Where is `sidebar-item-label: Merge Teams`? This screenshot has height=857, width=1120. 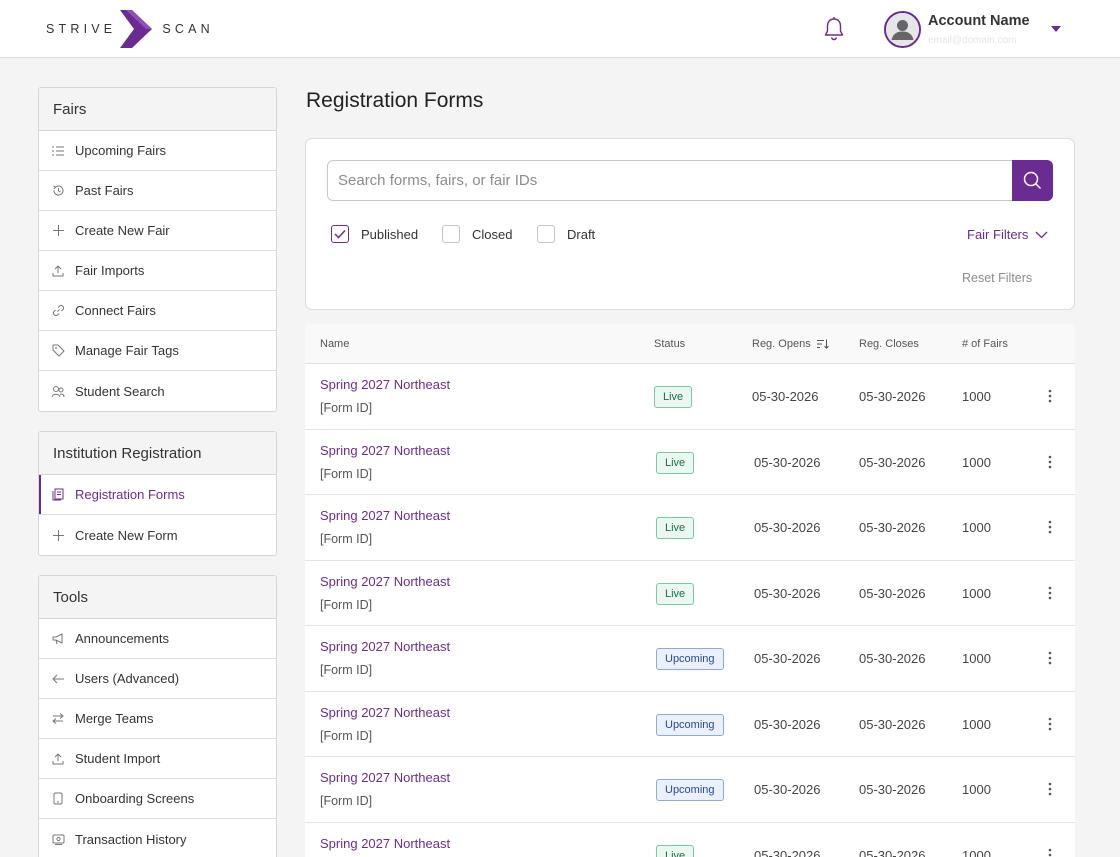 sidebar-item-label: Merge Teams is located at coordinates (114, 718).